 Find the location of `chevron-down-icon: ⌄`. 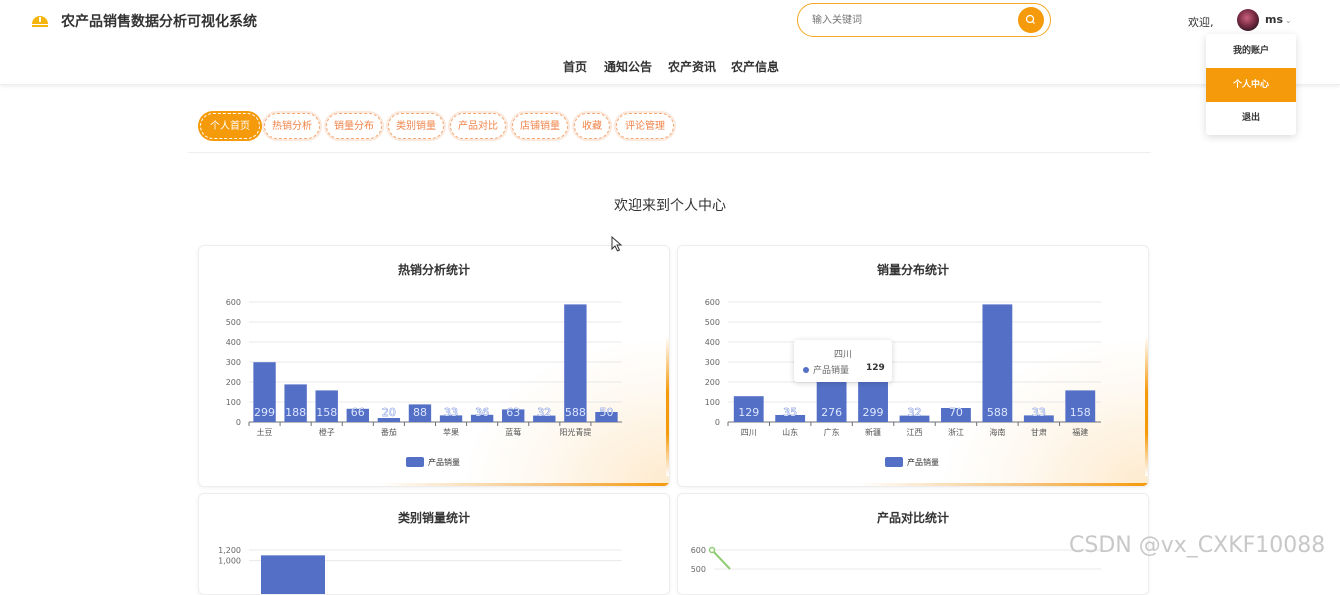

chevron-down-icon: ⌄ is located at coordinates (1288, 20).